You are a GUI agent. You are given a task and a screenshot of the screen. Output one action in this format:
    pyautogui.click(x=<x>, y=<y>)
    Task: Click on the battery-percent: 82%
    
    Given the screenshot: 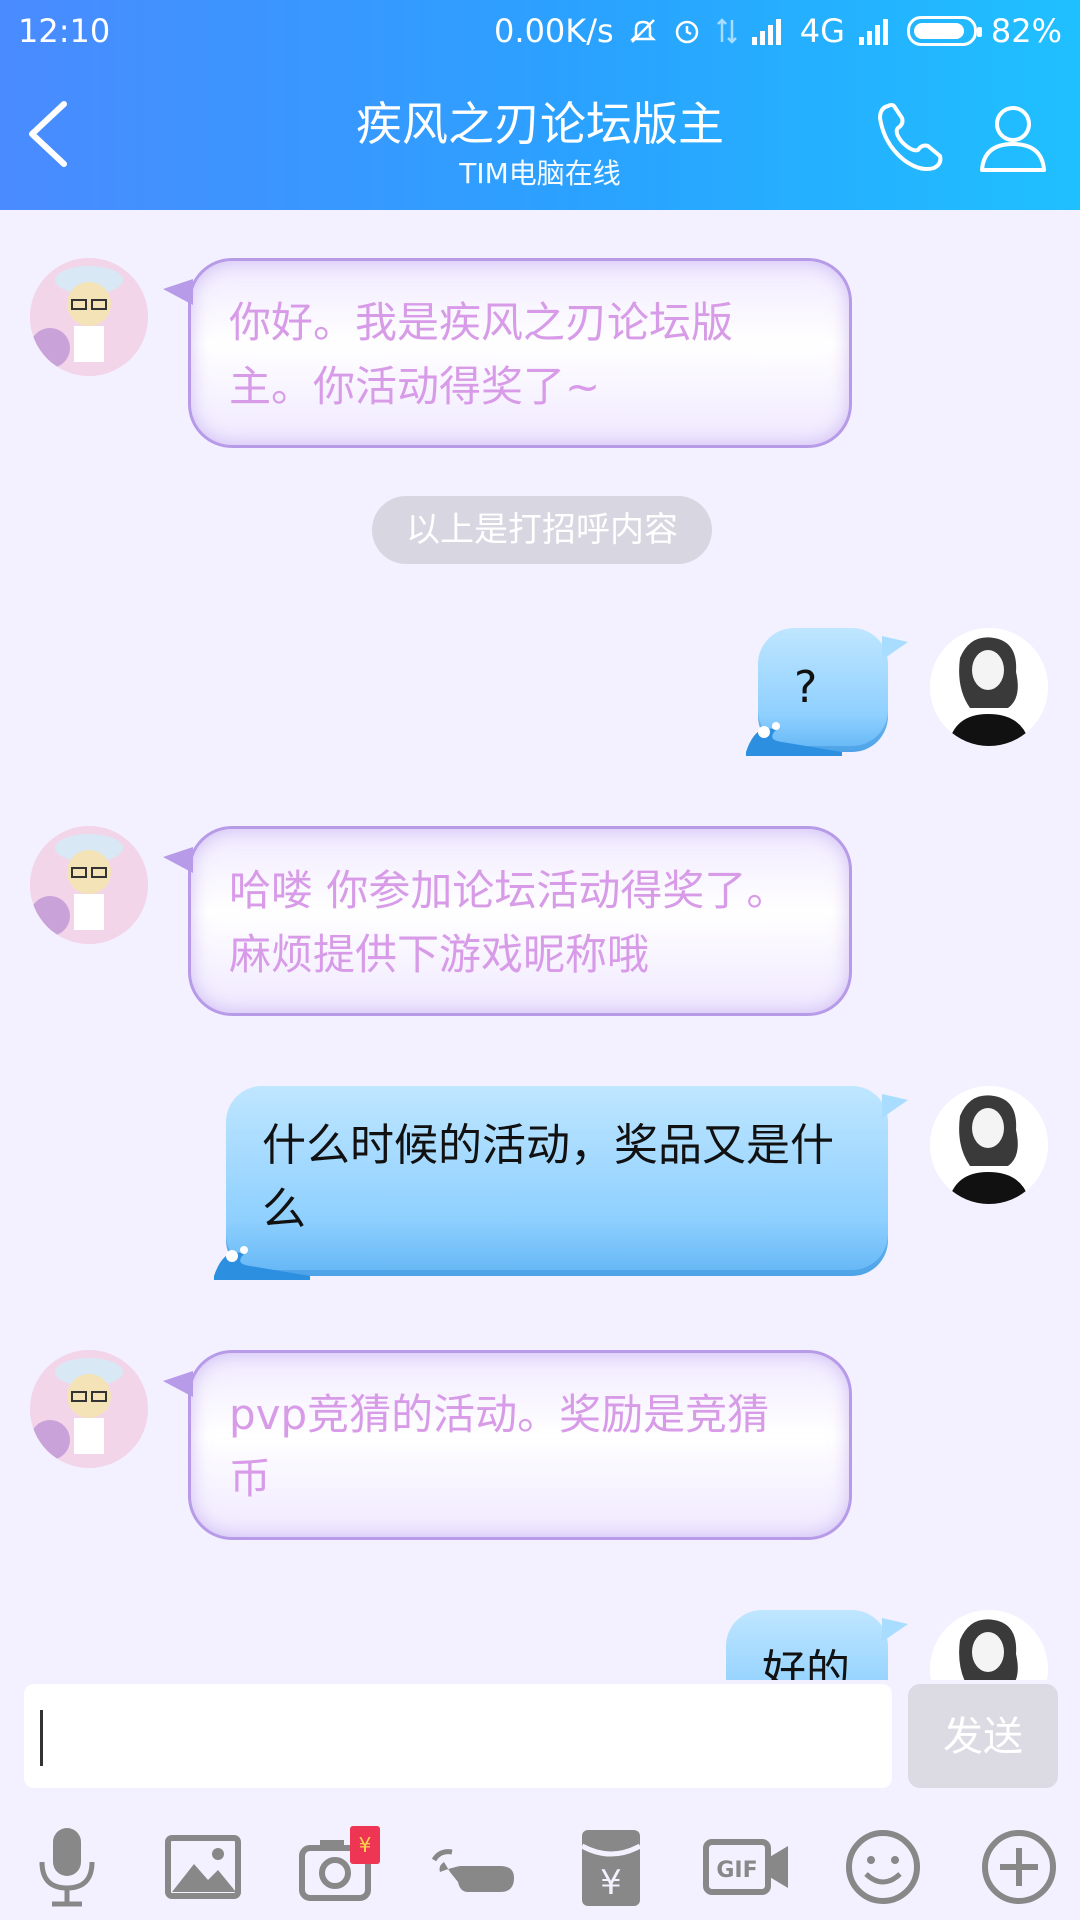 What is the action you would take?
    pyautogui.click(x=1026, y=31)
    